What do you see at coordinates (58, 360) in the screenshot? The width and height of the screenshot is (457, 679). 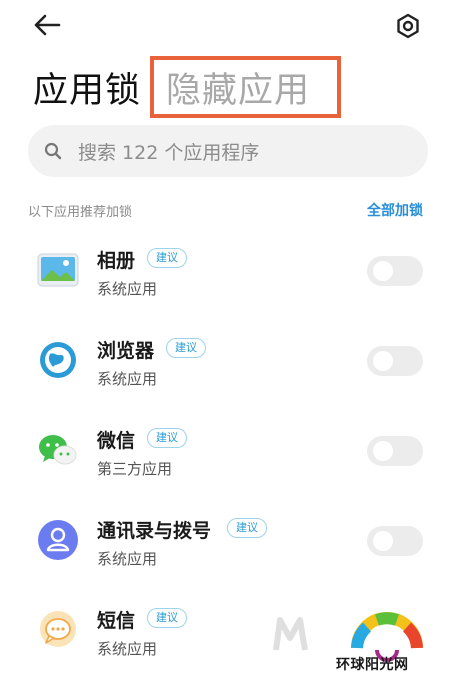 I see `browser-icon` at bounding box center [58, 360].